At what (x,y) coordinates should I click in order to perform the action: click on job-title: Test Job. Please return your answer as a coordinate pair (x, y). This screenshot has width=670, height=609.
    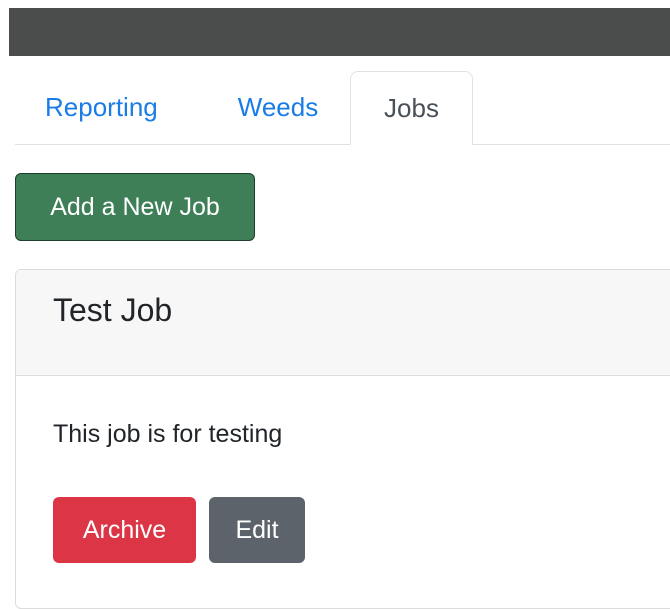
    Looking at the image, I should click on (113, 310).